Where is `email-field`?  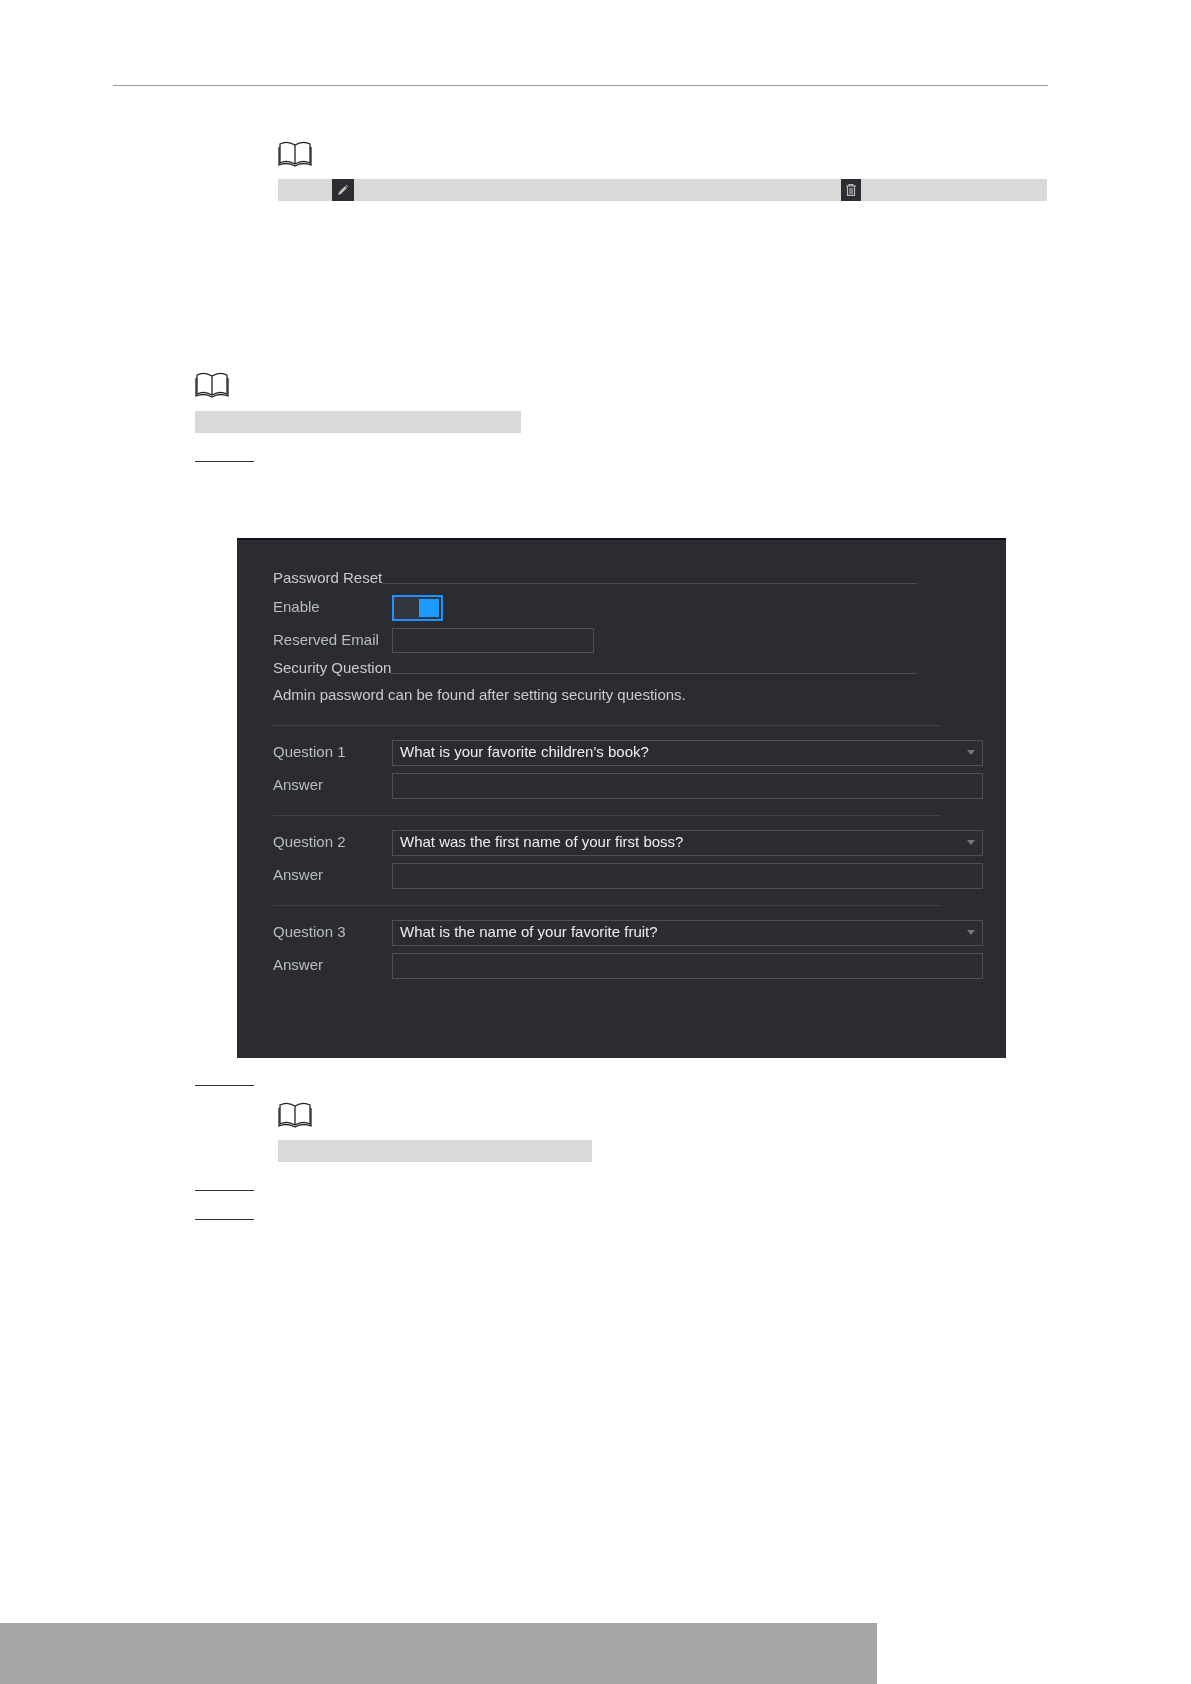 email-field is located at coordinates (493, 640).